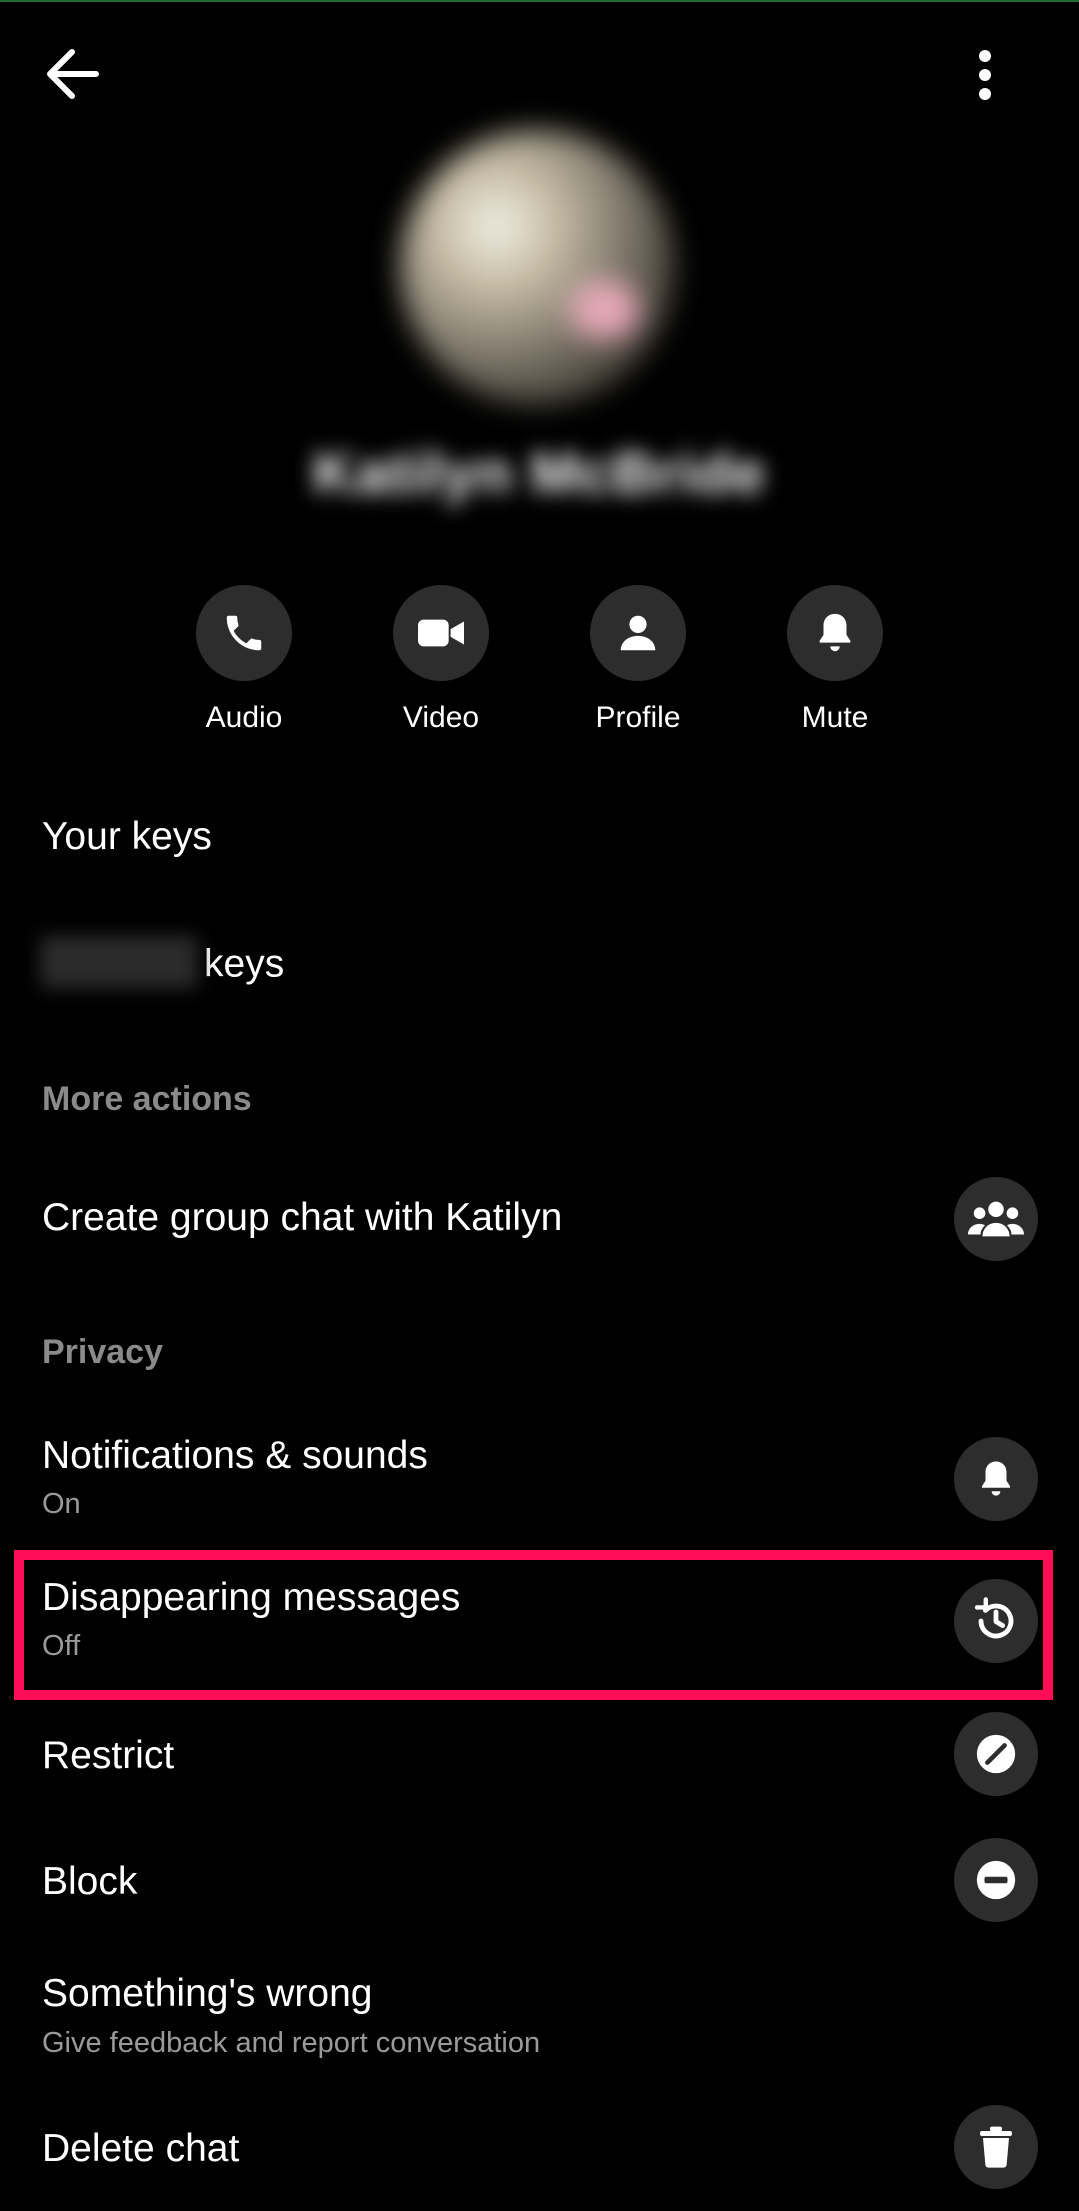  Describe the element at coordinates (539, 2150) in the screenshot. I see `delete-chat-row: Delete chat` at that location.